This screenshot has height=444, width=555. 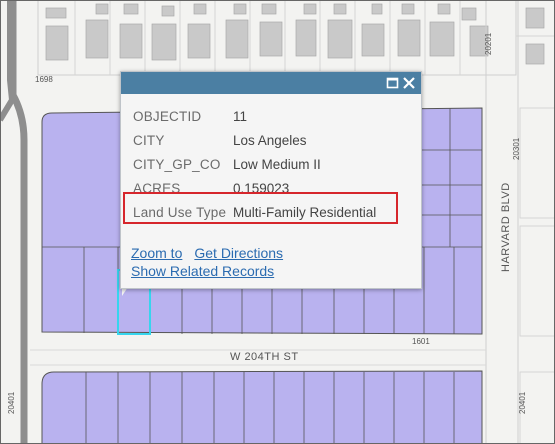 I want to click on attr-value: Los Angeles, so click(x=270, y=140).